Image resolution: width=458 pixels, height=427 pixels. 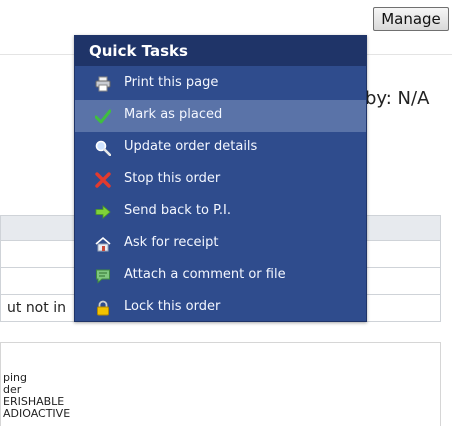 I want to click on details-line: ADIOACTIVE, so click(x=37, y=413).